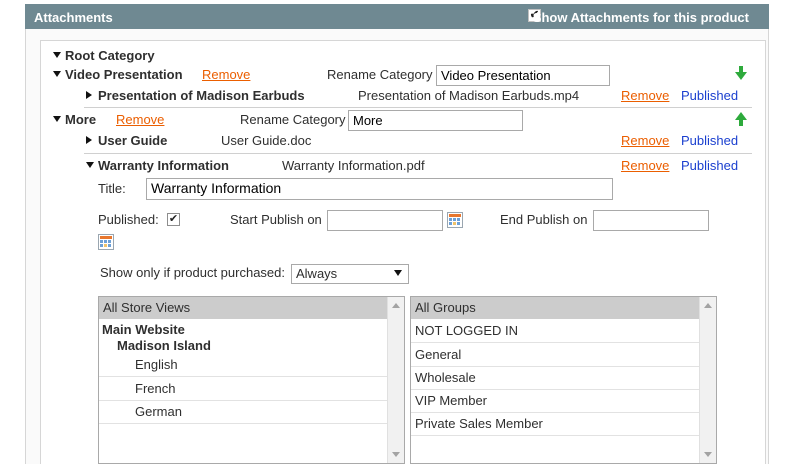  I want to click on video-category-label: Video Presentation, so click(124, 74).